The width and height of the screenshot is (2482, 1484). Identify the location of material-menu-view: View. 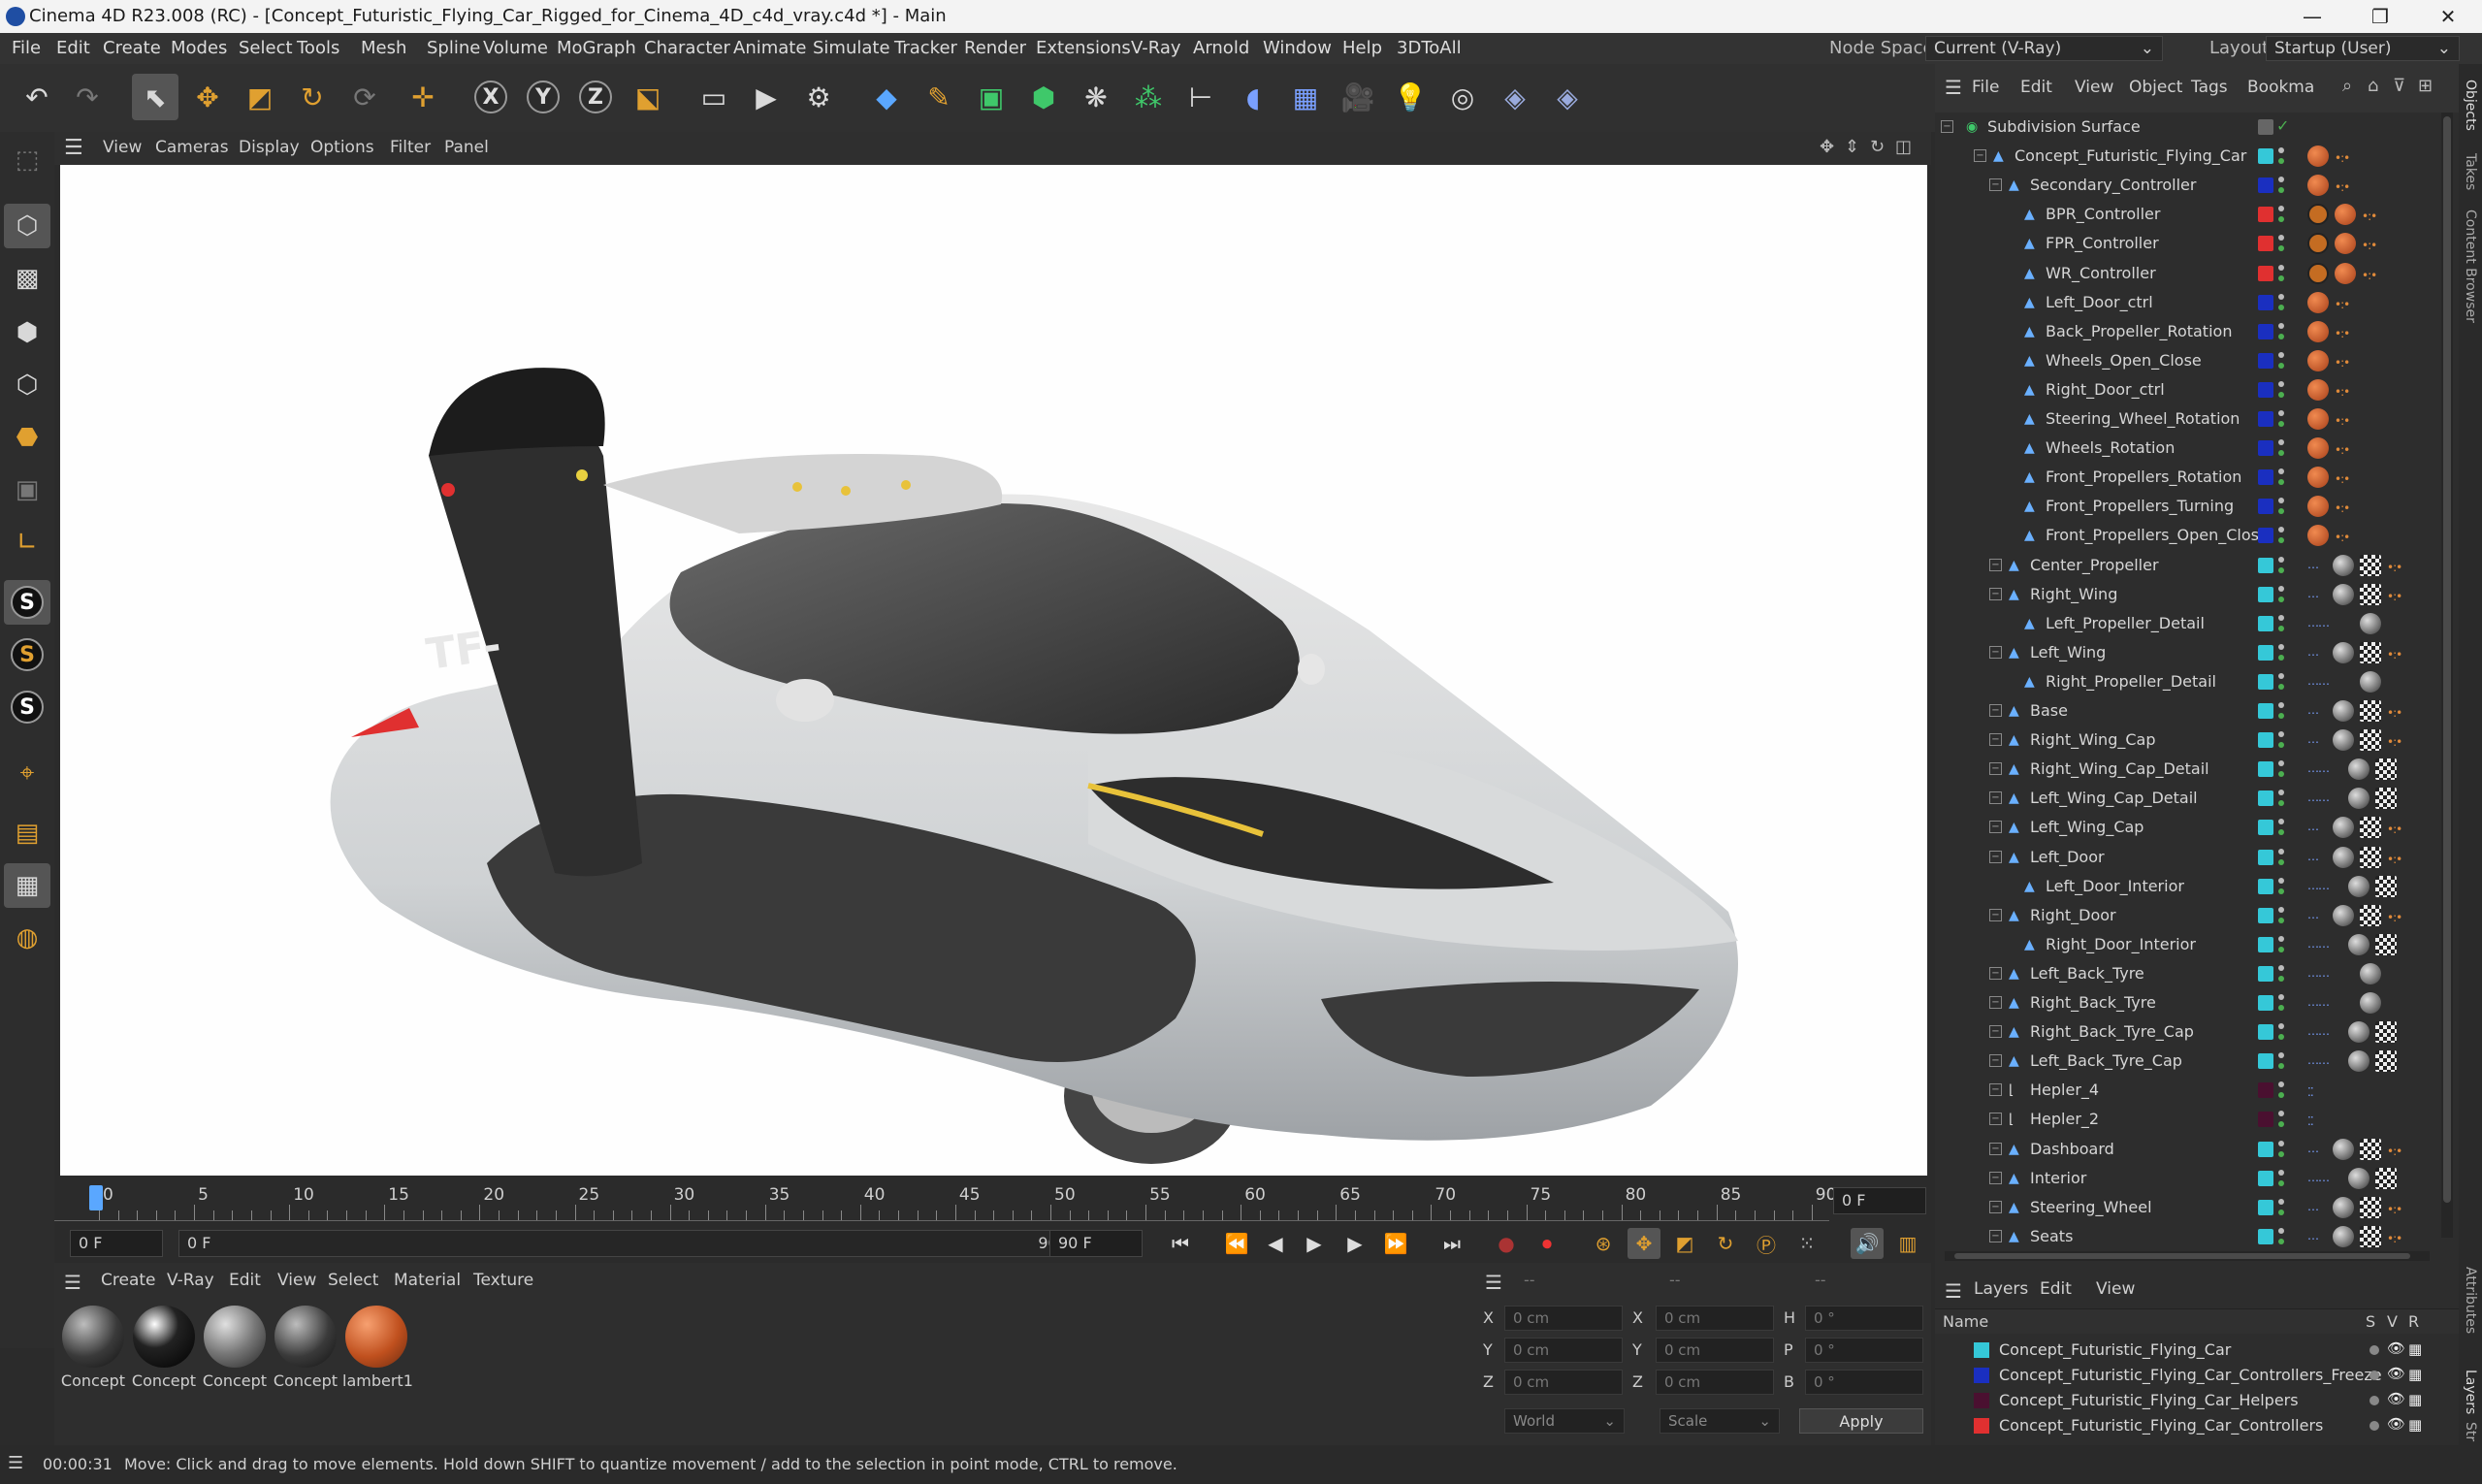
(296, 1280).